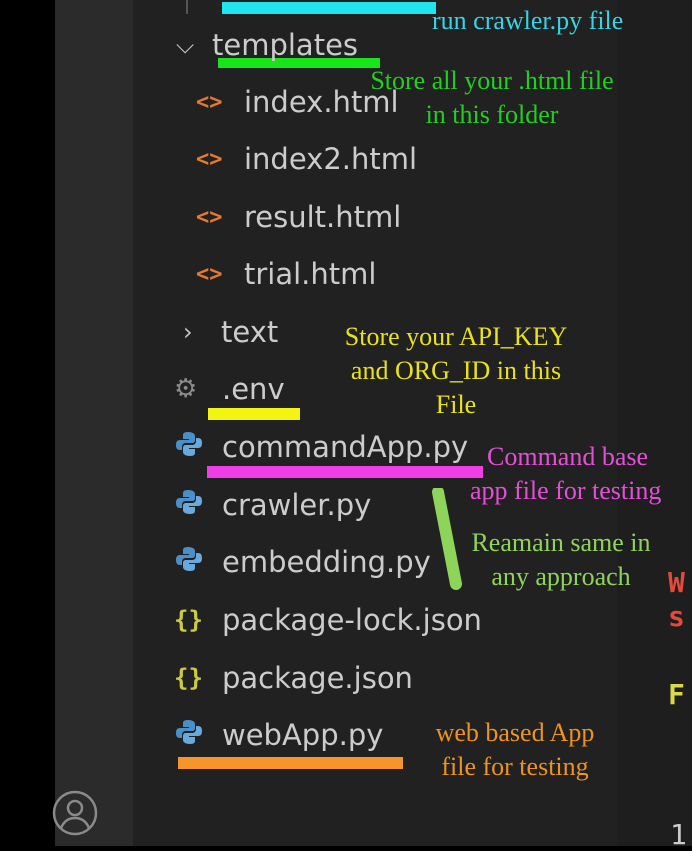 The width and height of the screenshot is (692, 851). I want to click on tree-row-index2-html: <> index2.html, so click(306, 159).